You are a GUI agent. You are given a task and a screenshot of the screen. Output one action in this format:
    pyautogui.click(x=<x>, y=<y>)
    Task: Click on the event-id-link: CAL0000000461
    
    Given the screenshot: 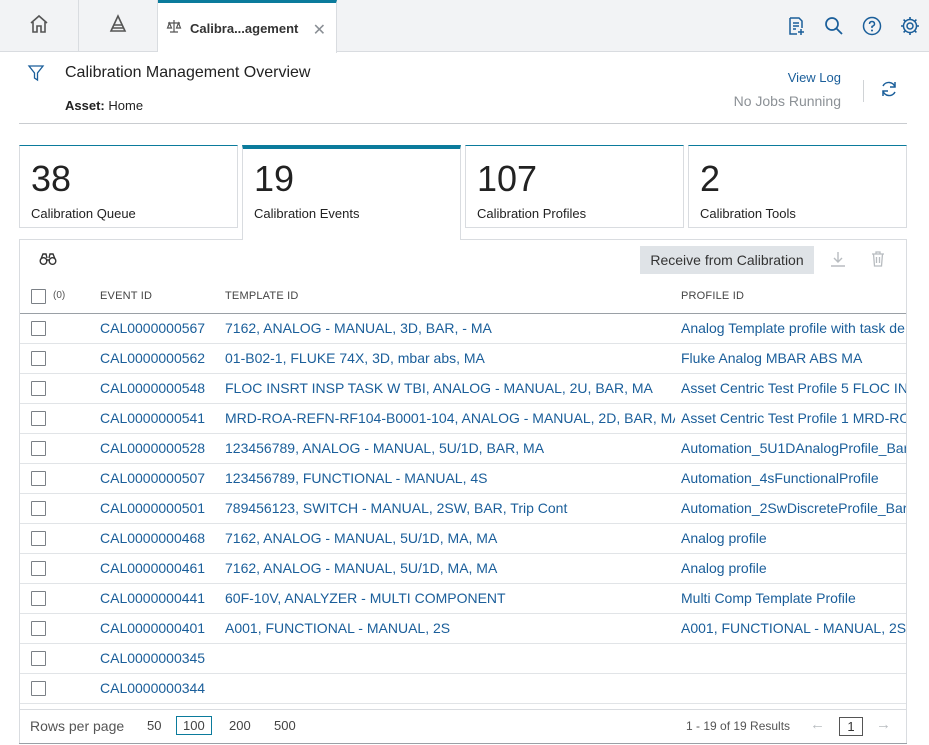 What is the action you would take?
    pyautogui.click(x=160, y=568)
    